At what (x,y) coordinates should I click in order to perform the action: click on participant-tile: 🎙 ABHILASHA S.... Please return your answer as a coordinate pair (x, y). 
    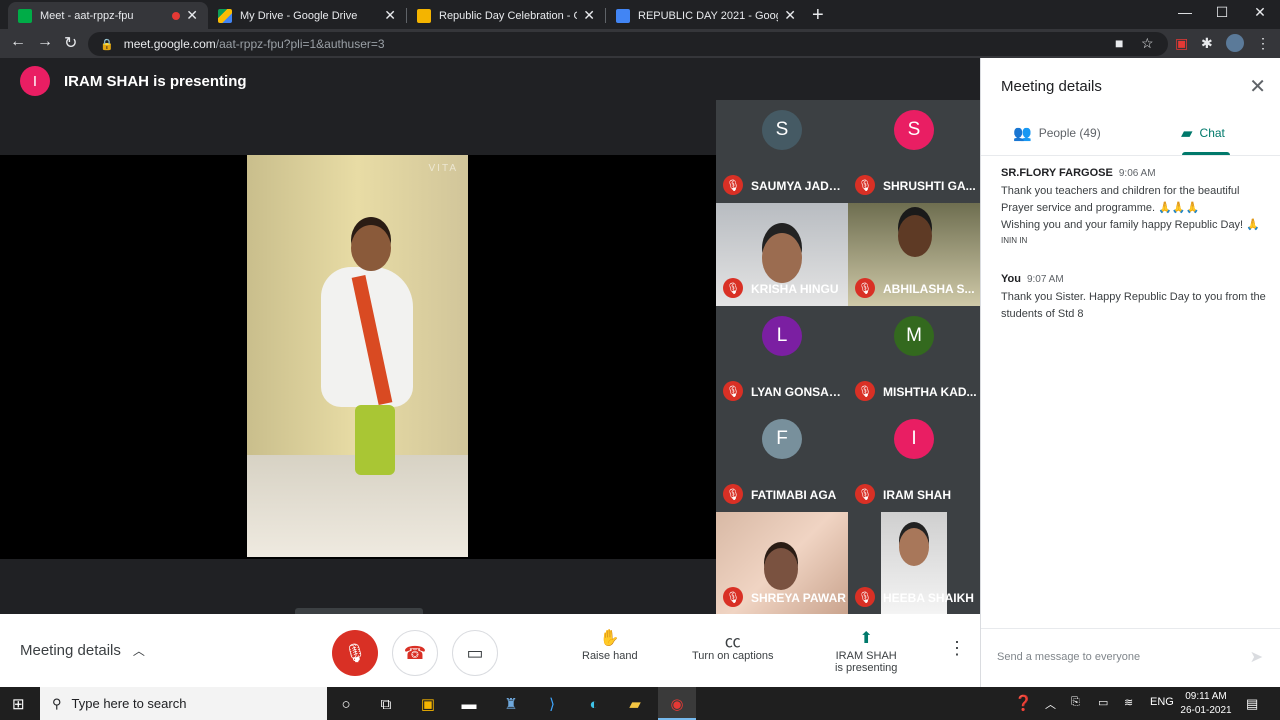
    Looking at the image, I should click on (914, 254).